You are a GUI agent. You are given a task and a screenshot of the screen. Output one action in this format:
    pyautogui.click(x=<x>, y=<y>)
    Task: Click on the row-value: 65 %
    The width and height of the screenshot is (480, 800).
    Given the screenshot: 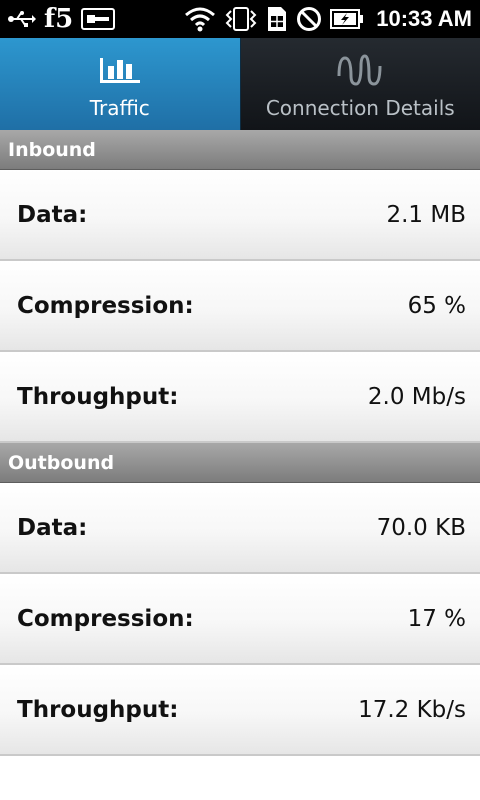 What is the action you would take?
    pyautogui.click(x=436, y=305)
    